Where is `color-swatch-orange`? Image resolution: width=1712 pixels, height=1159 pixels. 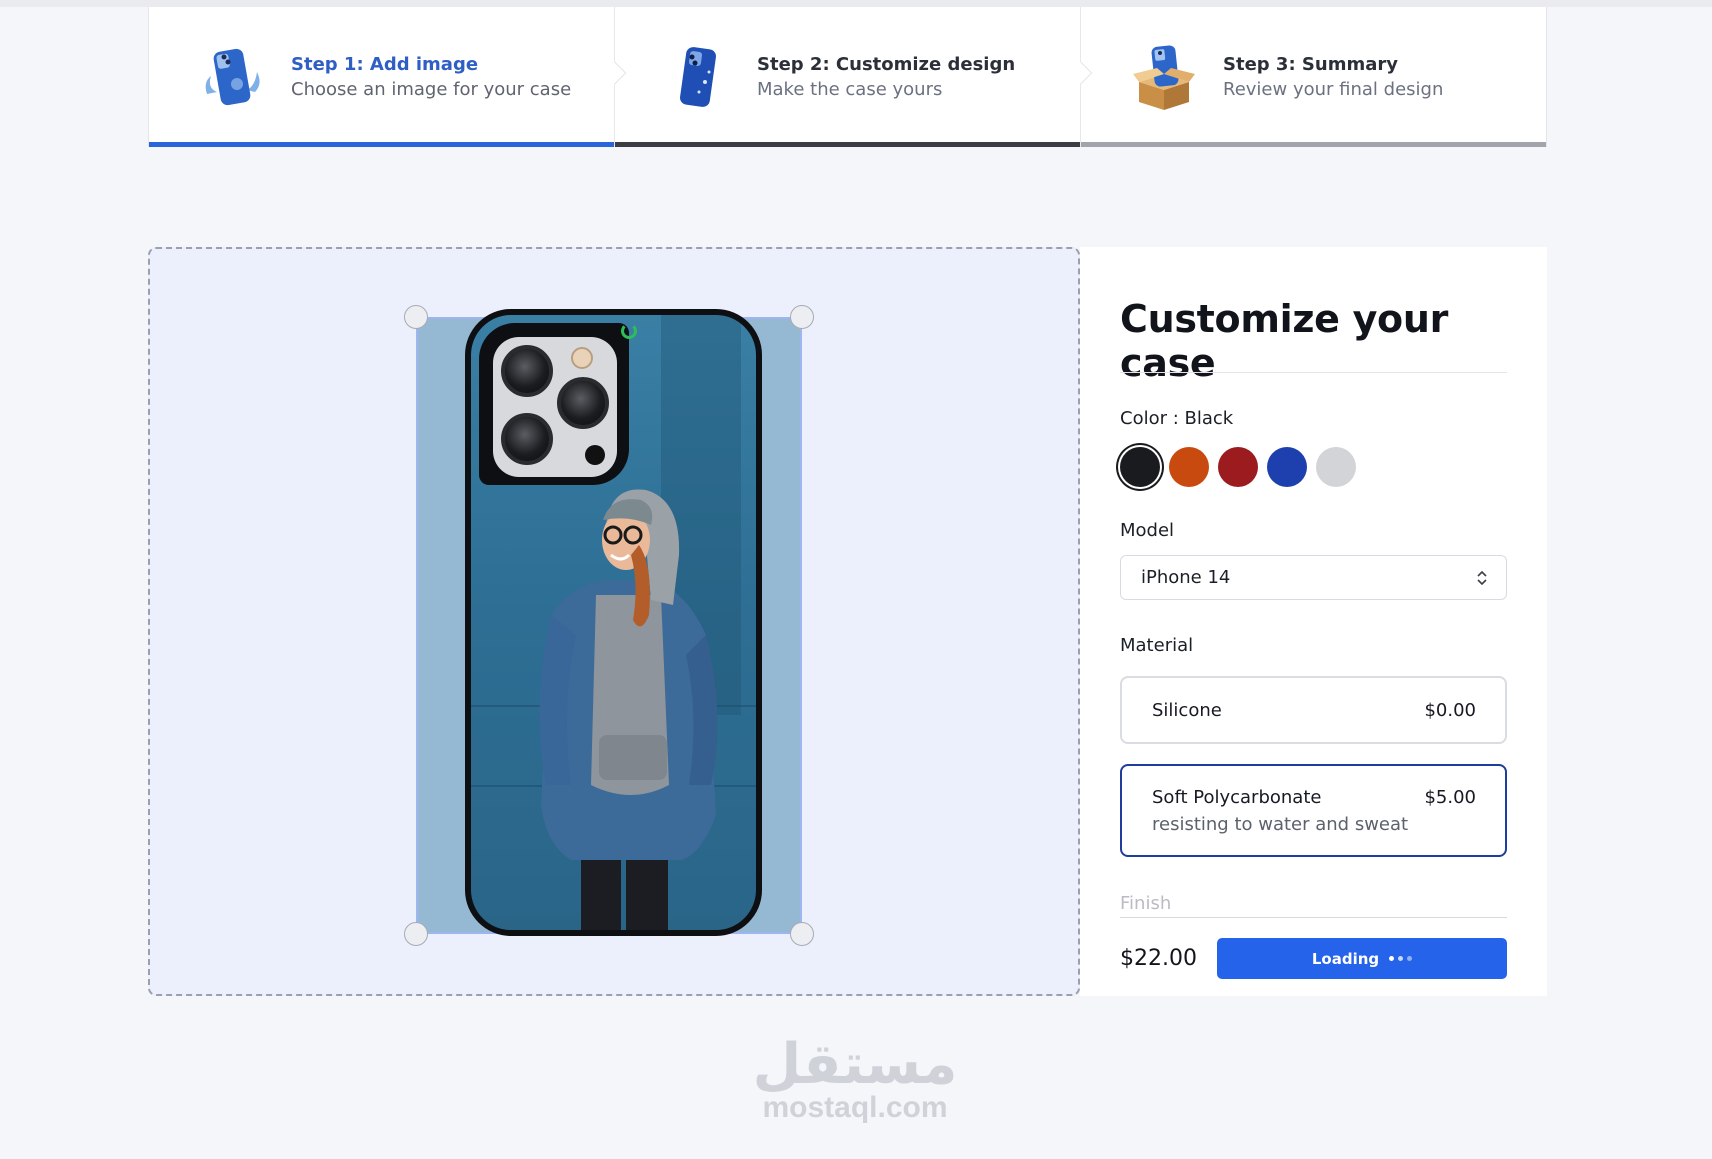
color-swatch-orange is located at coordinates (1189, 467).